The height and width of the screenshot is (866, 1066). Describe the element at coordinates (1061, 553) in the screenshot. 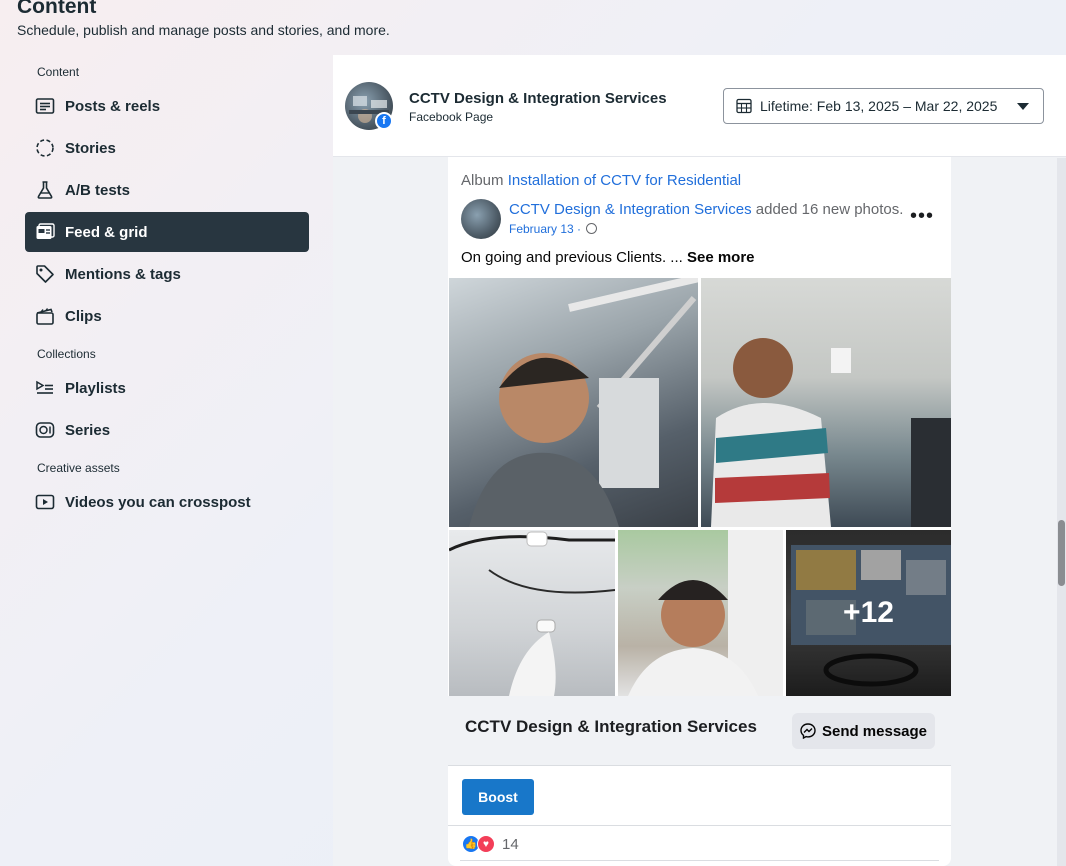

I see `scrollbar-thumb` at that location.